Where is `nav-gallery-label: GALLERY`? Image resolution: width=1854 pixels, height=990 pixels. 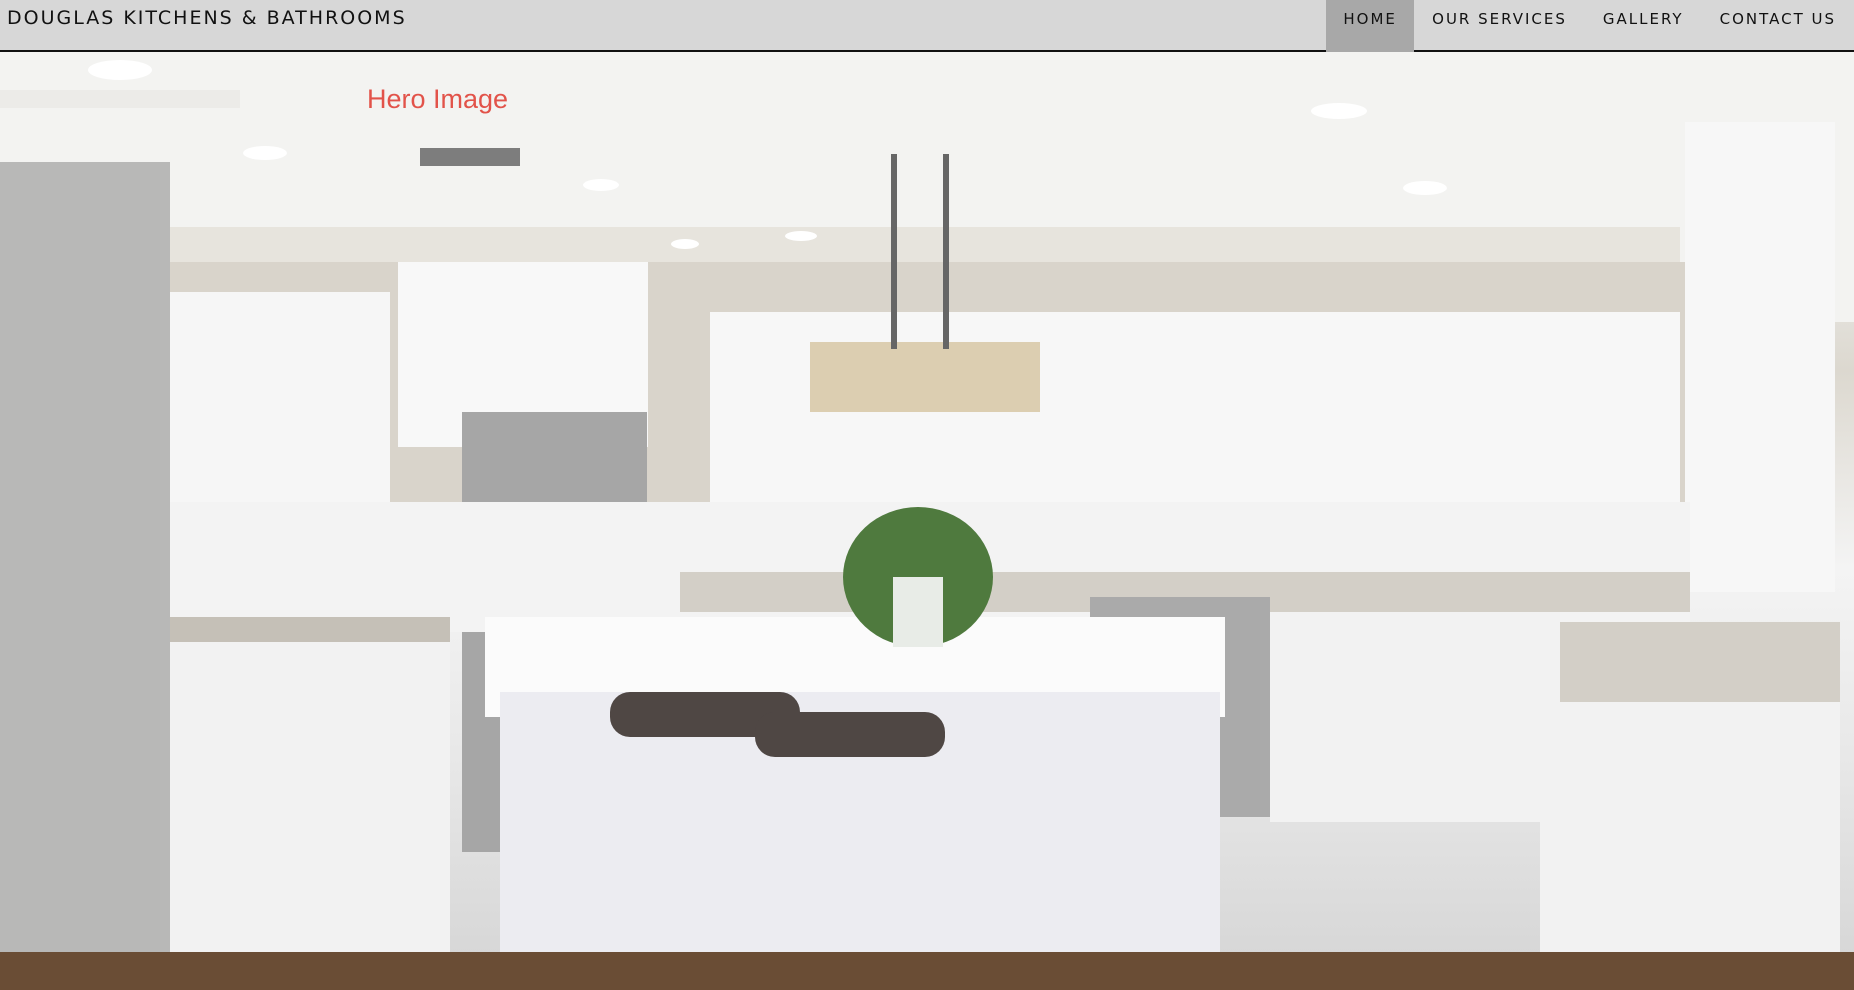 nav-gallery-label: GALLERY is located at coordinates (1643, 19).